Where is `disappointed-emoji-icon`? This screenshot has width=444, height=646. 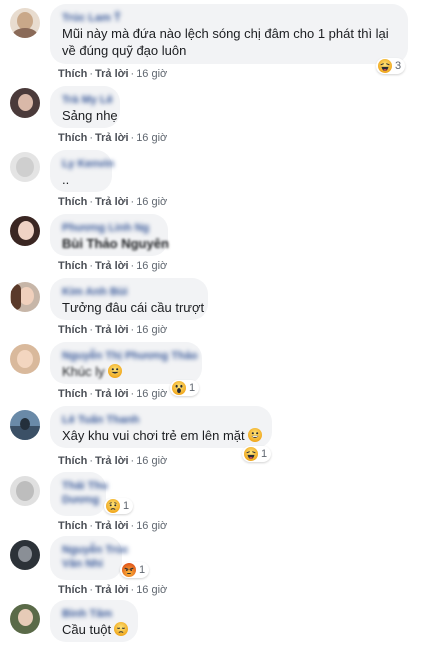
disappointed-emoji-icon is located at coordinates (121, 629).